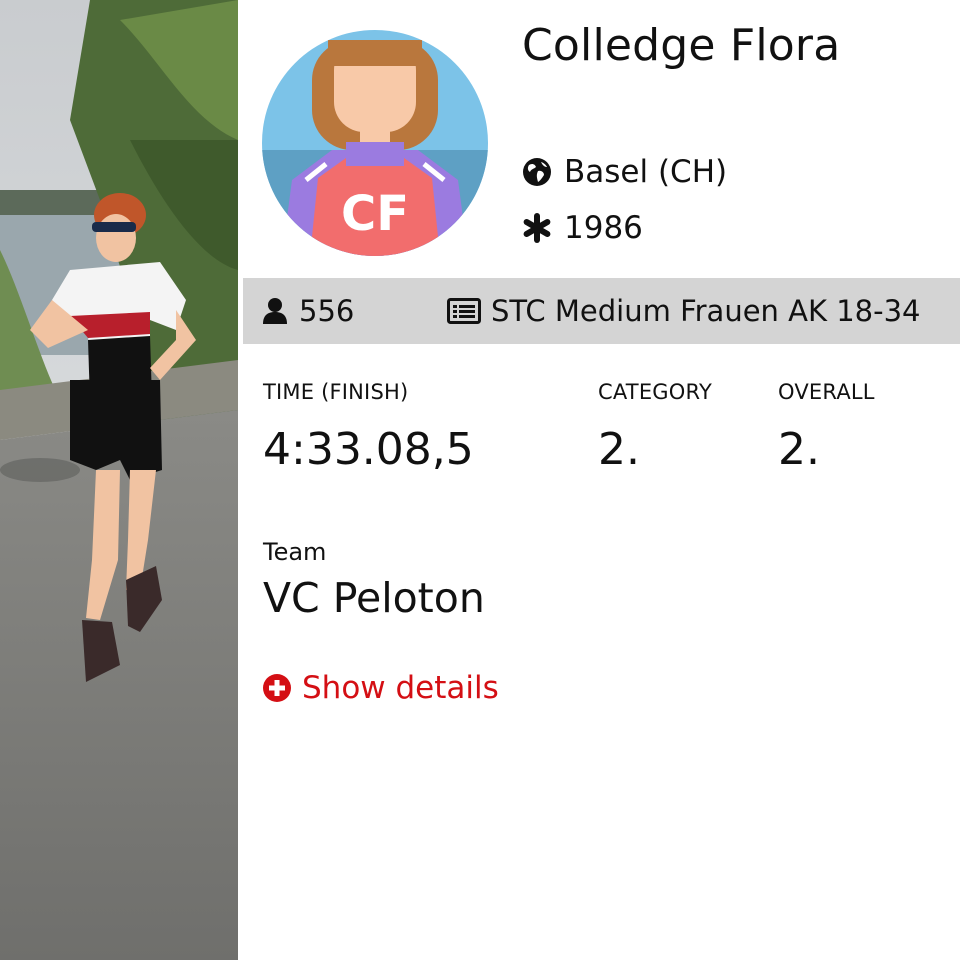 This screenshot has height=960, width=960. Describe the element at coordinates (375, 214) in the screenshot. I see `avatar-initials: CF` at that location.